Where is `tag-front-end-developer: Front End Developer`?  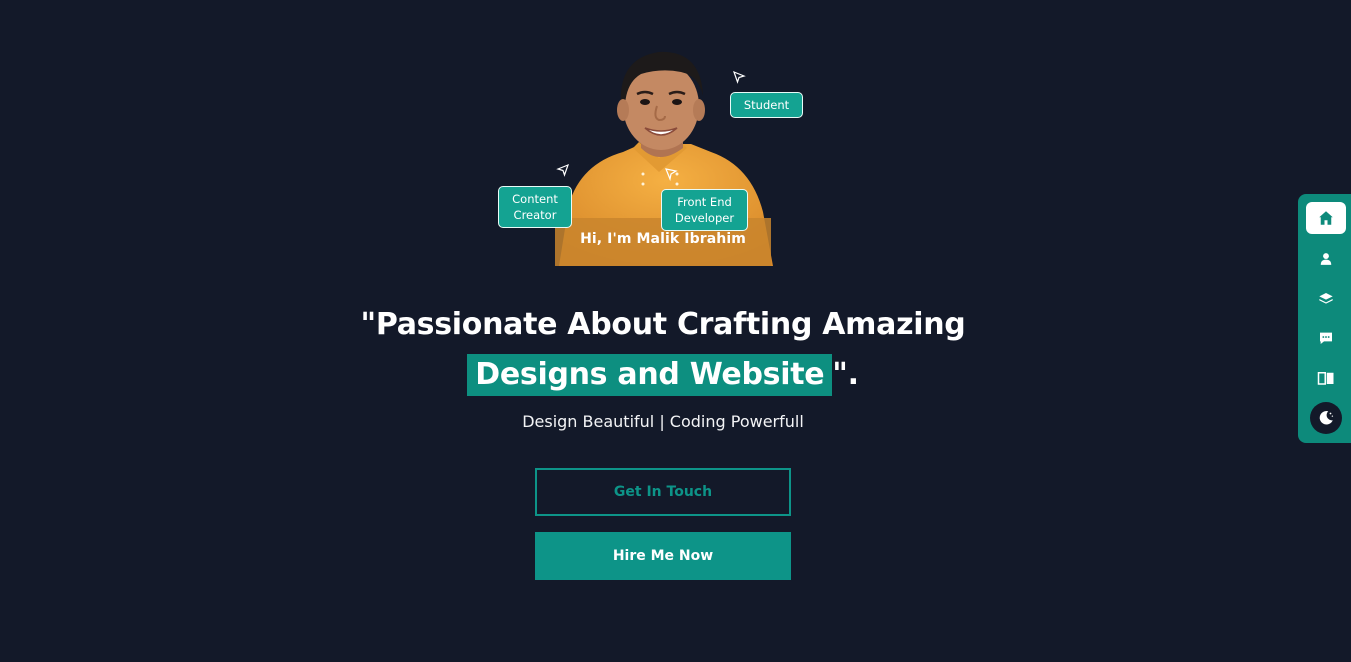 tag-front-end-developer: Front End Developer is located at coordinates (704, 210).